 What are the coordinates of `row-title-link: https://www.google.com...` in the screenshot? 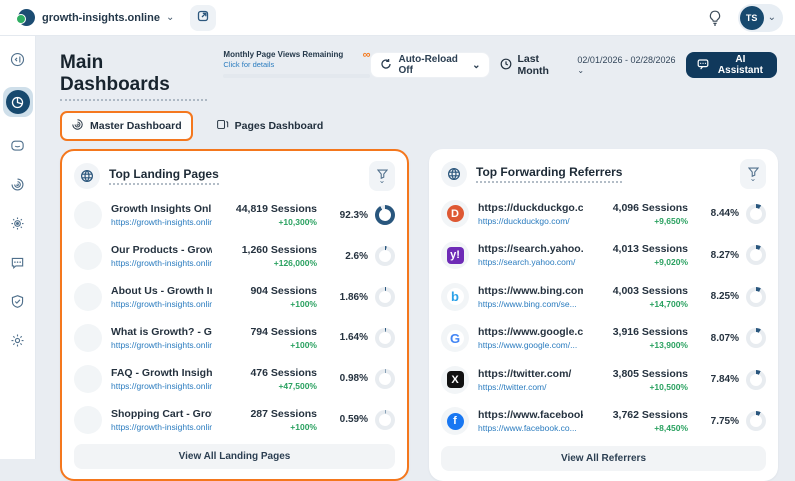 It's located at (530, 332).